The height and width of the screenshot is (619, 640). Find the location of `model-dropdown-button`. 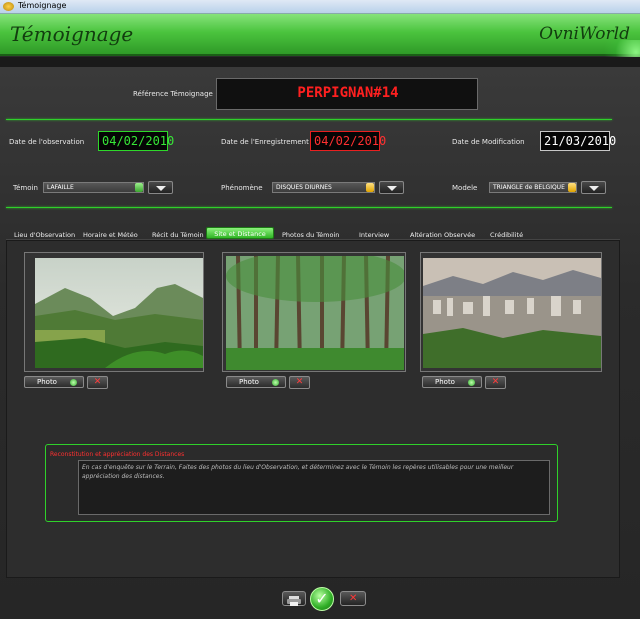

model-dropdown-button is located at coordinates (593, 187).